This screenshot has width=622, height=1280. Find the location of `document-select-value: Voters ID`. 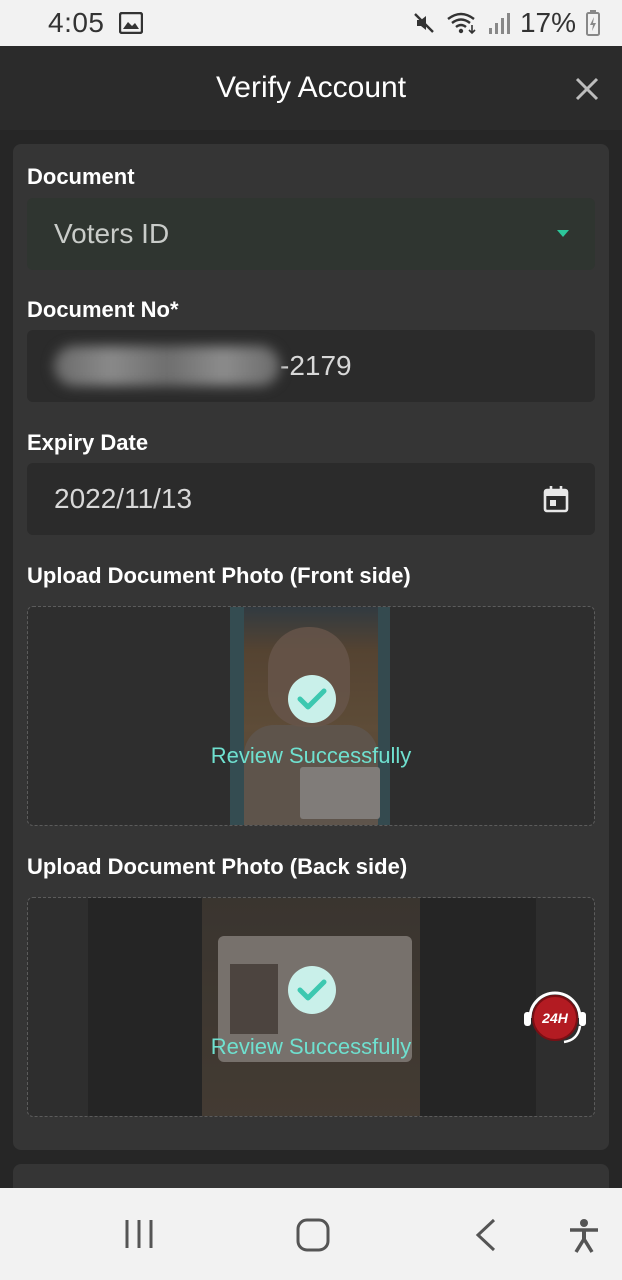

document-select-value: Voters ID is located at coordinates (112, 233).